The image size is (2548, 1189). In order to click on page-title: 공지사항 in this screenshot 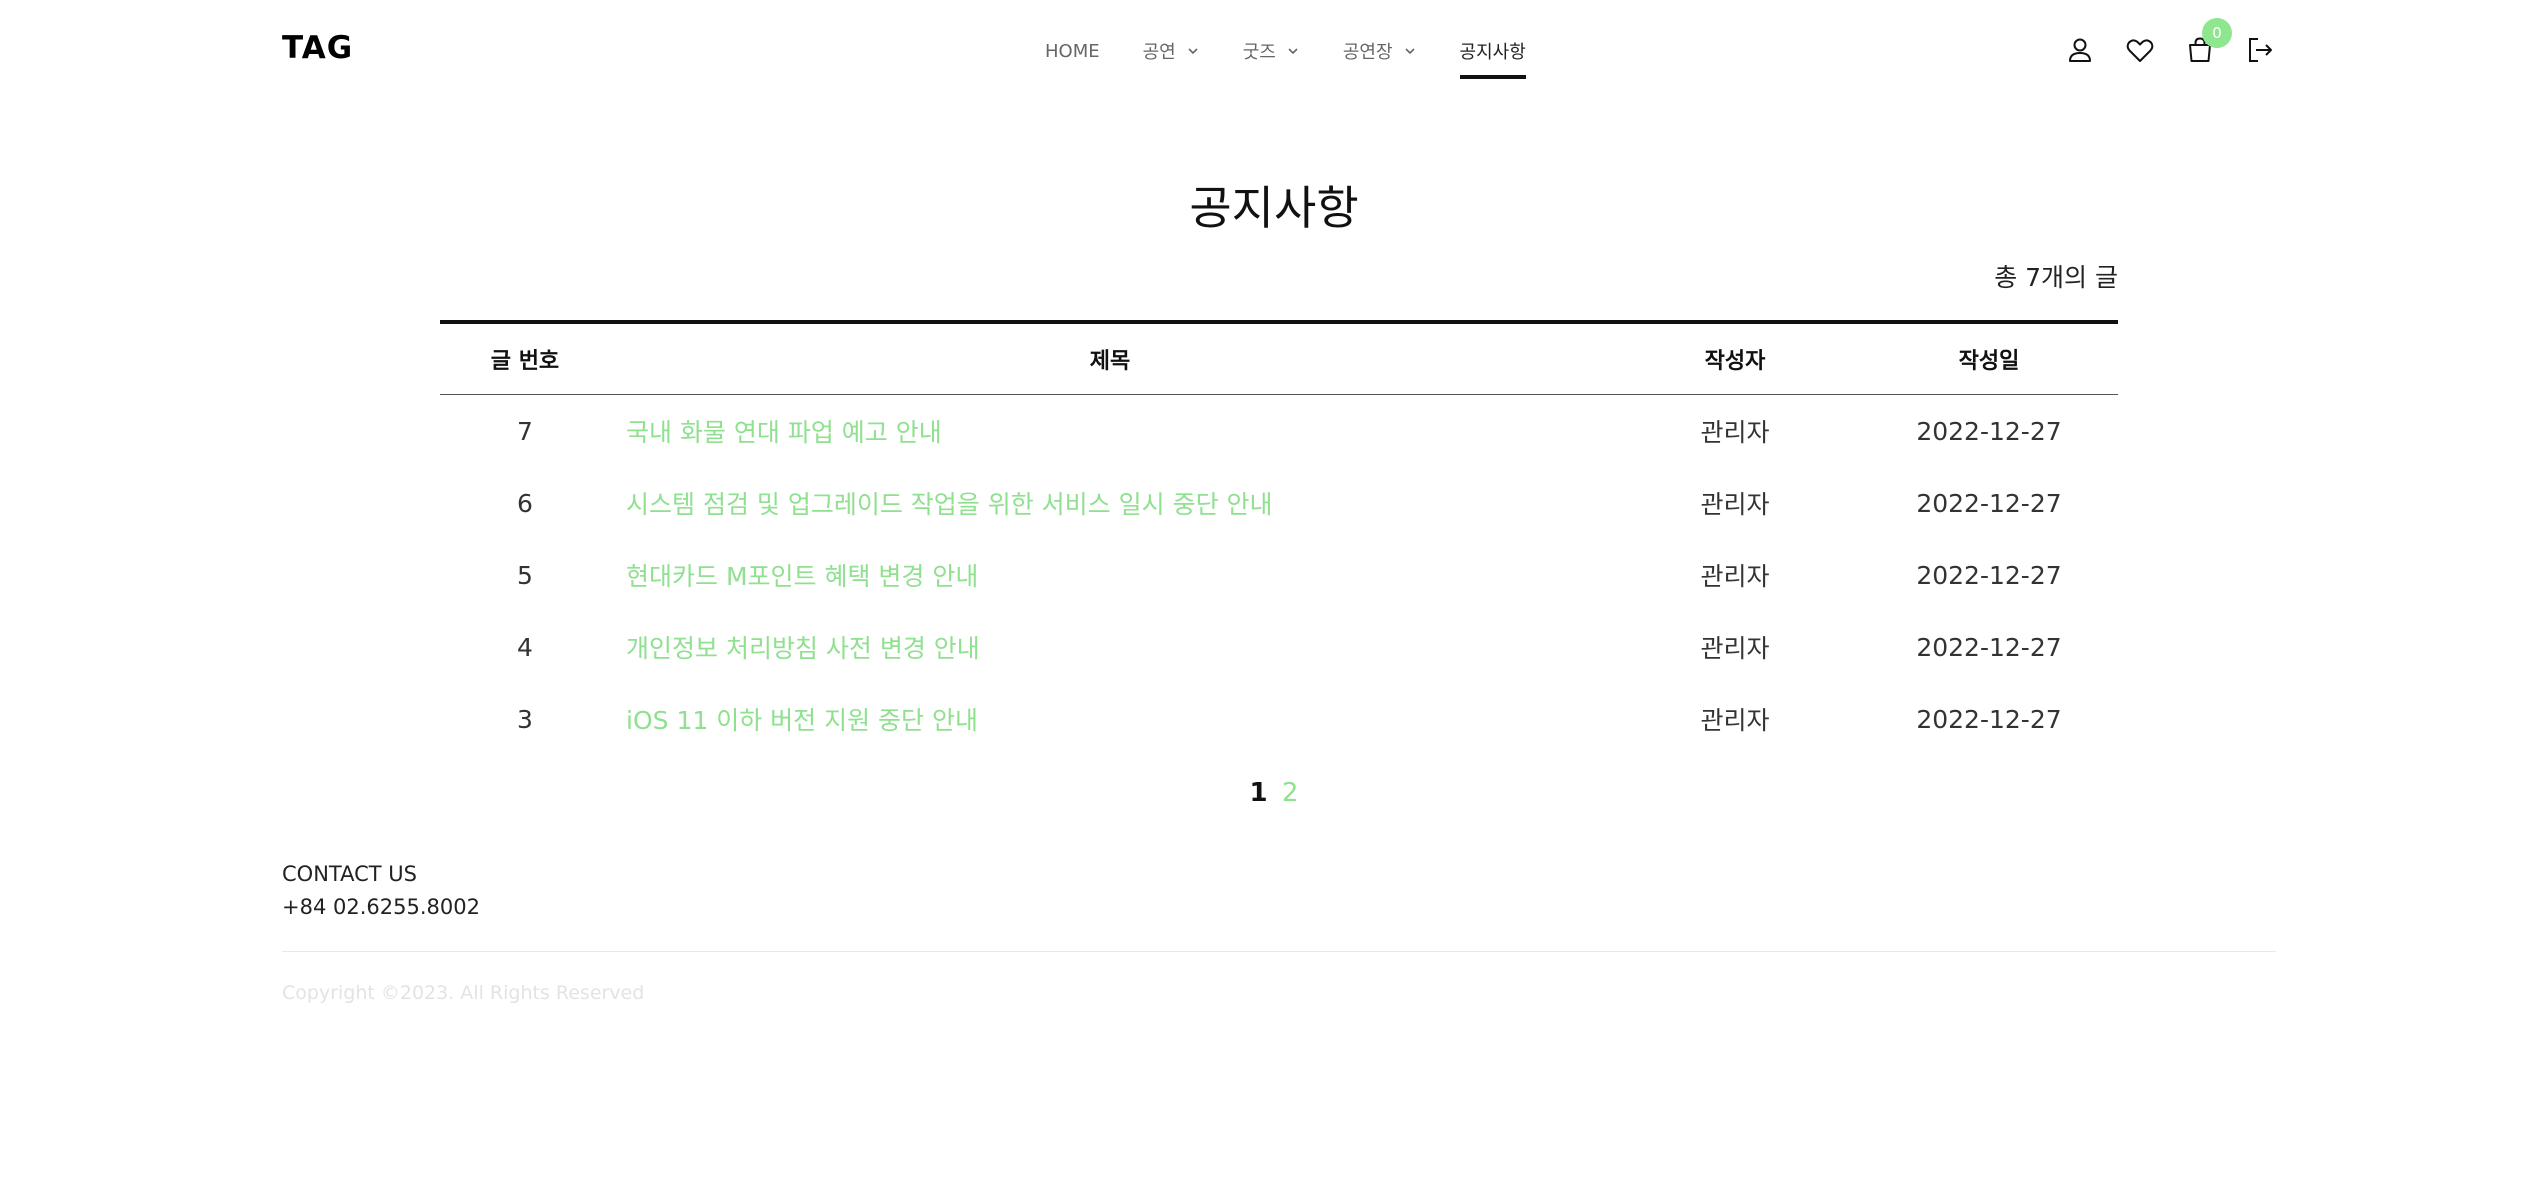, I will do `click(1274, 208)`.